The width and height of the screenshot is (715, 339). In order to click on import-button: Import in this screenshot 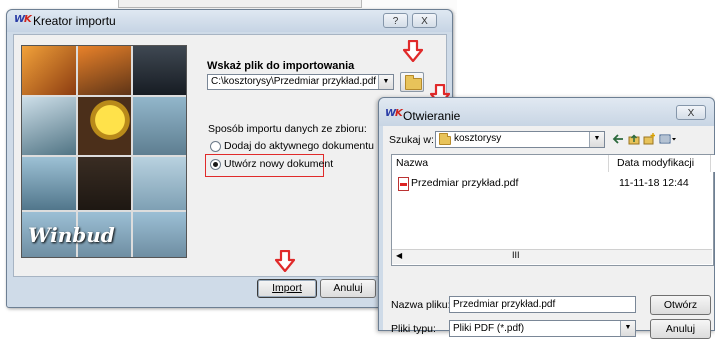, I will do `click(287, 288)`.